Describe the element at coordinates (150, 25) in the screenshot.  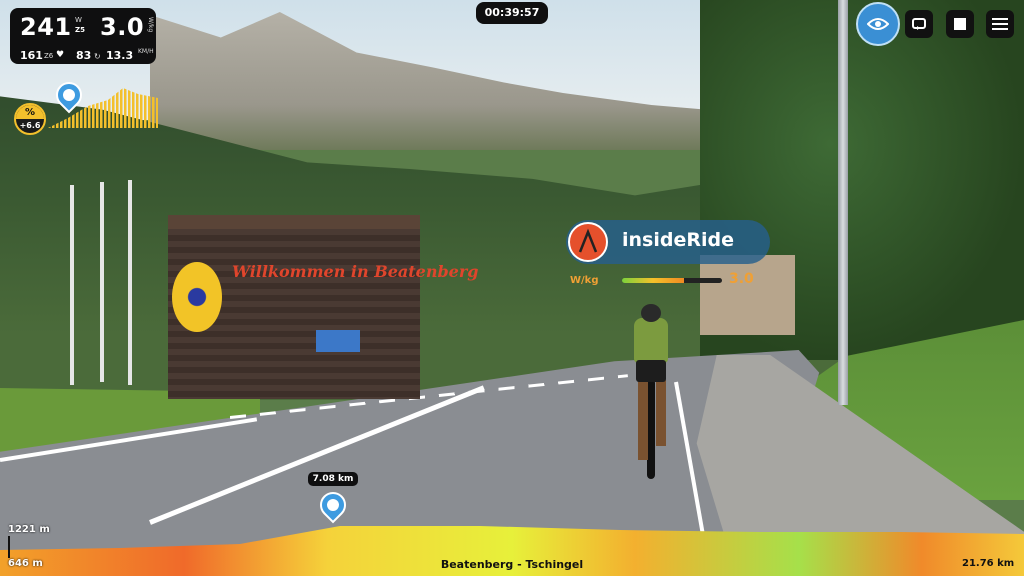
I see `wkg-unit: W/kg` at that location.